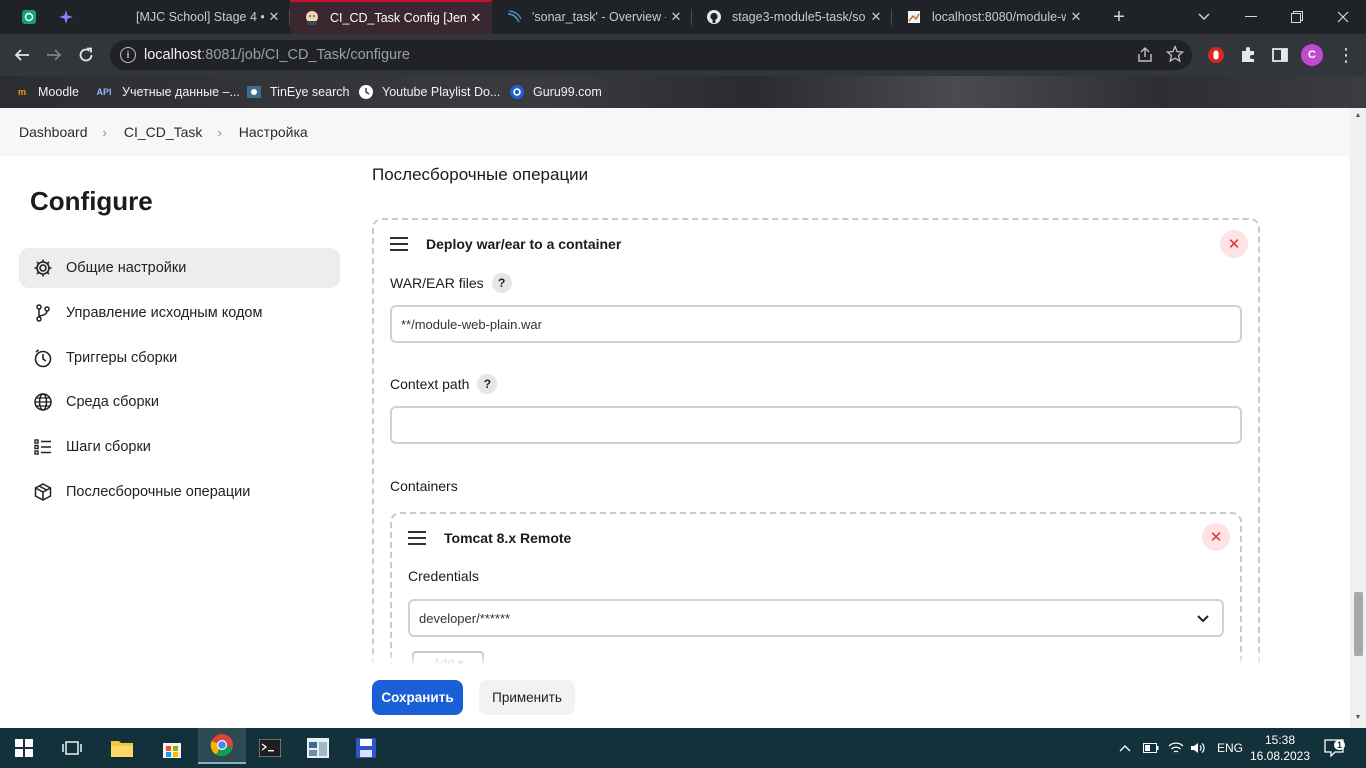 The height and width of the screenshot is (768, 1366). I want to click on jenkins-favicon-icon, so click(312, 18).